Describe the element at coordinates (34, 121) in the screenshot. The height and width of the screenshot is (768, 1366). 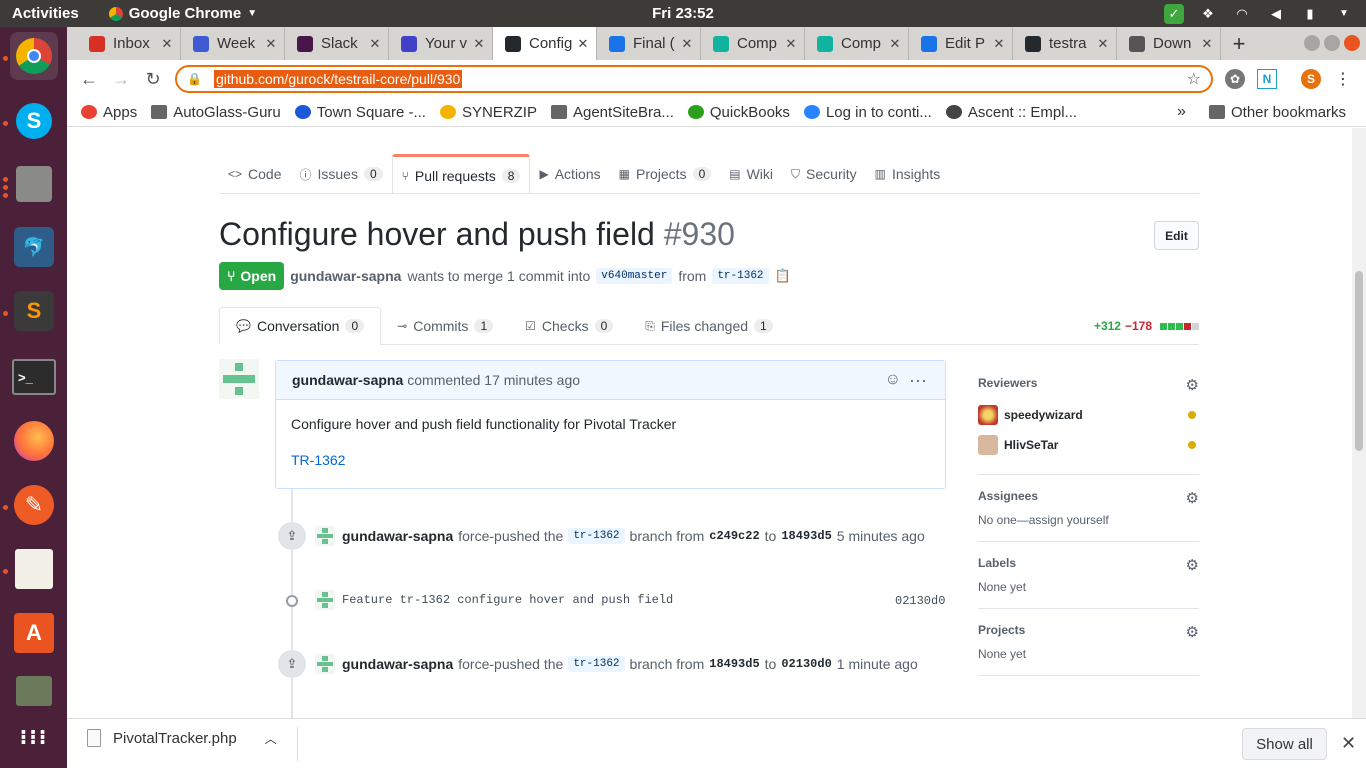
I see `dock-item-skype: S` at that location.